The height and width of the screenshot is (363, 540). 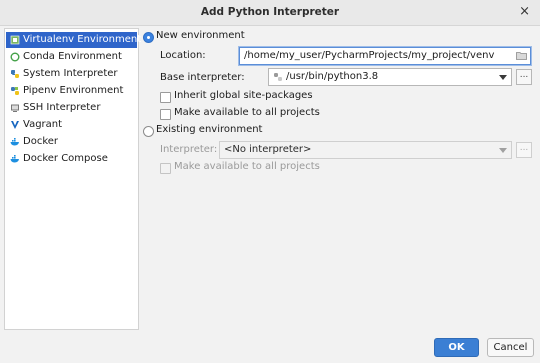 I want to click on sidebar-item-conda: Conda Environment, so click(x=71, y=57).